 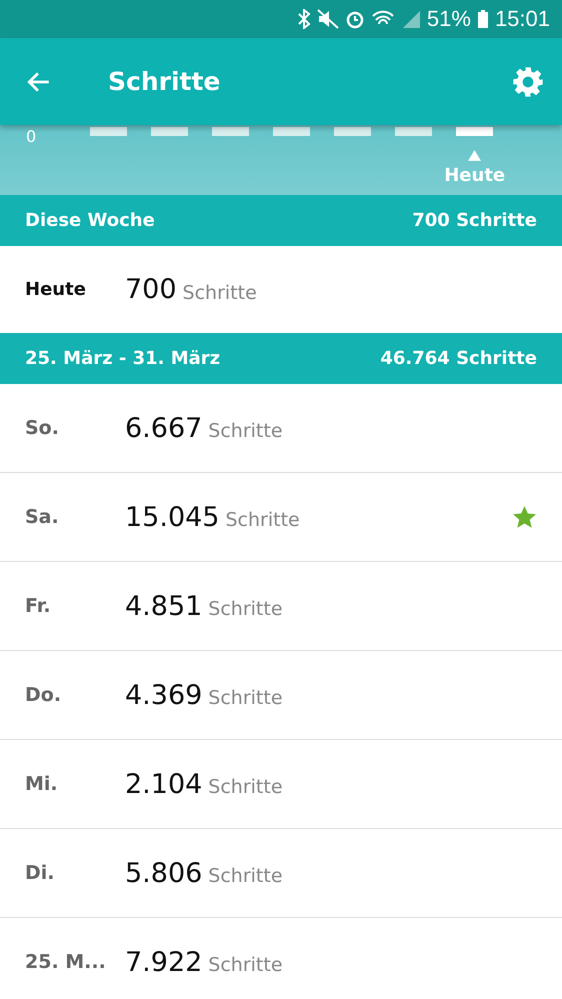 I want to click on step-count: 2.104, so click(x=163, y=784).